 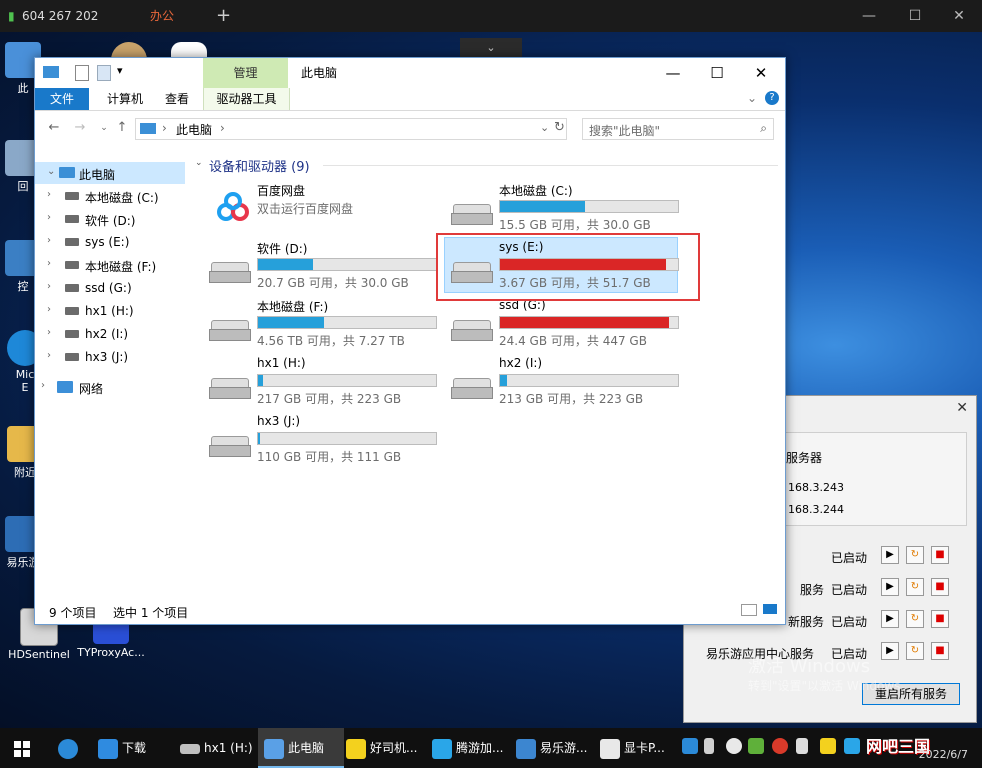 What do you see at coordinates (26, 748) in the screenshot?
I see `start-button` at bounding box center [26, 748].